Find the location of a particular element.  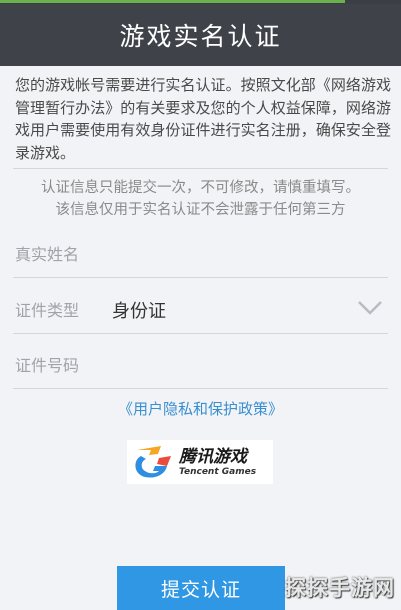

submit-button: 提交认证 is located at coordinates (201, 588).